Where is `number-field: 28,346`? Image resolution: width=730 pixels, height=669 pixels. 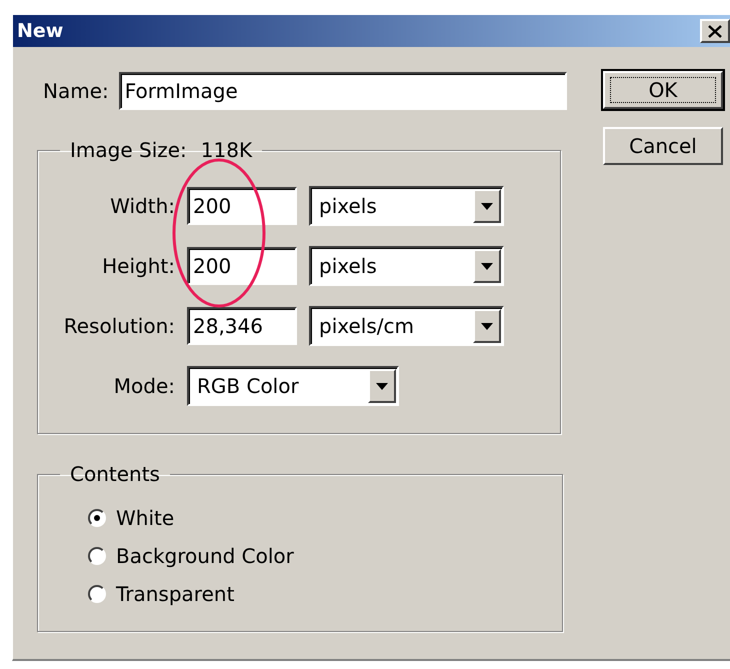
number-field: 28,346 is located at coordinates (242, 326).